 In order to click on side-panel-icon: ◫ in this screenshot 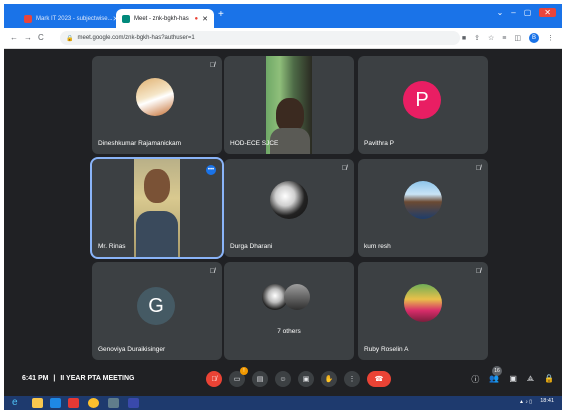, I will do `click(517, 38)`.